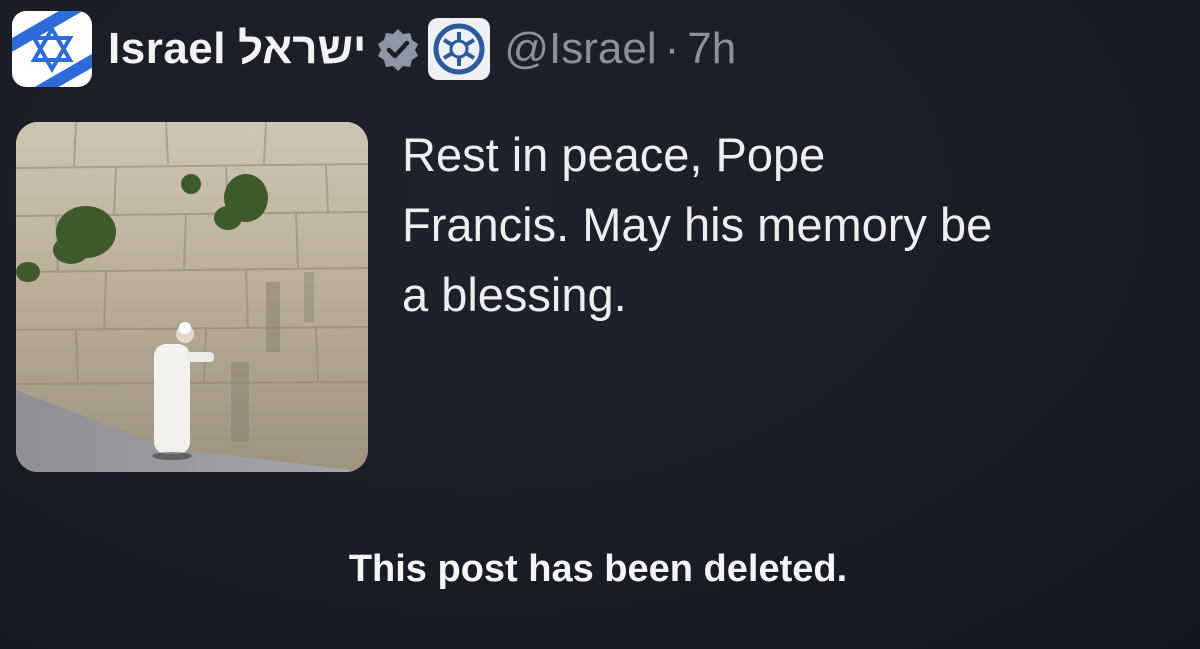 This screenshot has width=1200, height=649. I want to click on author-display-name-hebrew: ישראל, so click(302, 49).